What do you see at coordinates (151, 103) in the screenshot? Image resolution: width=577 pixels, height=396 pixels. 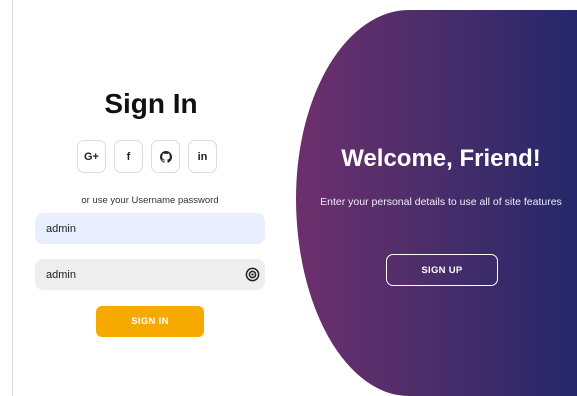 I see `sign-in-title: Sign In` at bounding box center [151, 103].